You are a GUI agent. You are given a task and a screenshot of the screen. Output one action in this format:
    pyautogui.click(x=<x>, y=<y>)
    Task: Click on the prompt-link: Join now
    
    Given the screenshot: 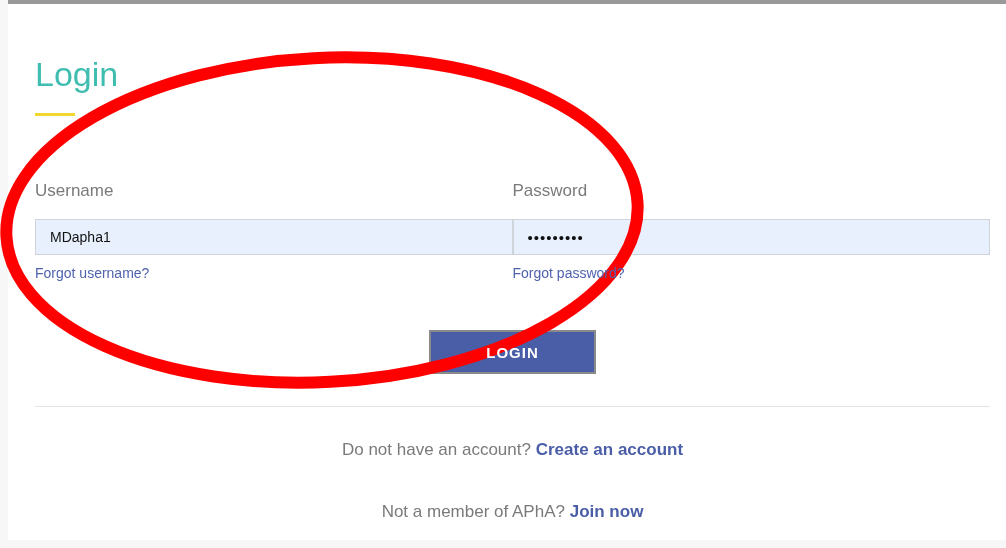 What is the action you would take?
    pyautogui.click(x=606, y=511)
    